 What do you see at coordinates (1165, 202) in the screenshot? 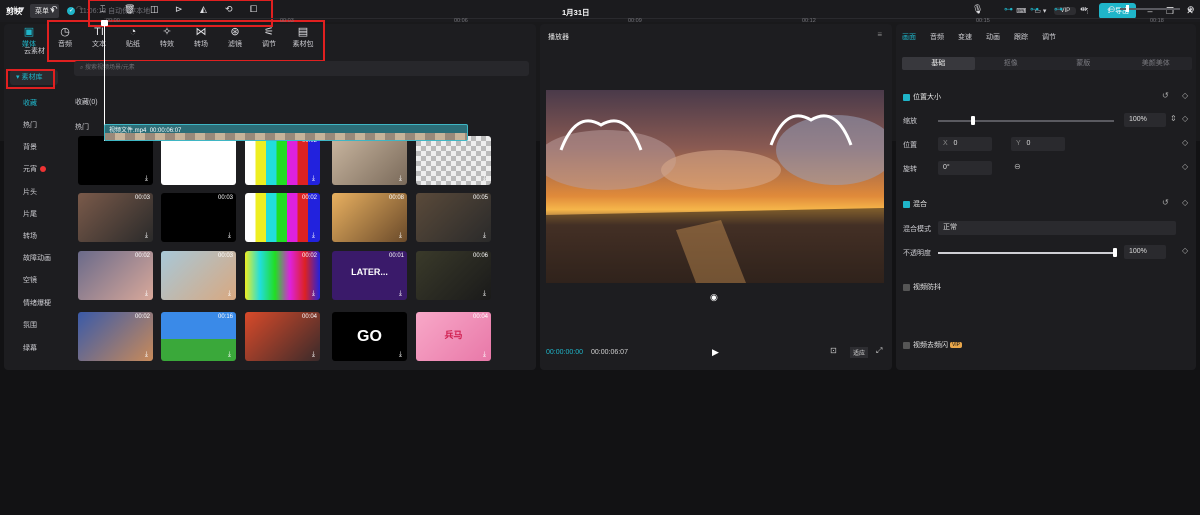
I see `reset-icon: ↺` at bounding box center [1165, 202].